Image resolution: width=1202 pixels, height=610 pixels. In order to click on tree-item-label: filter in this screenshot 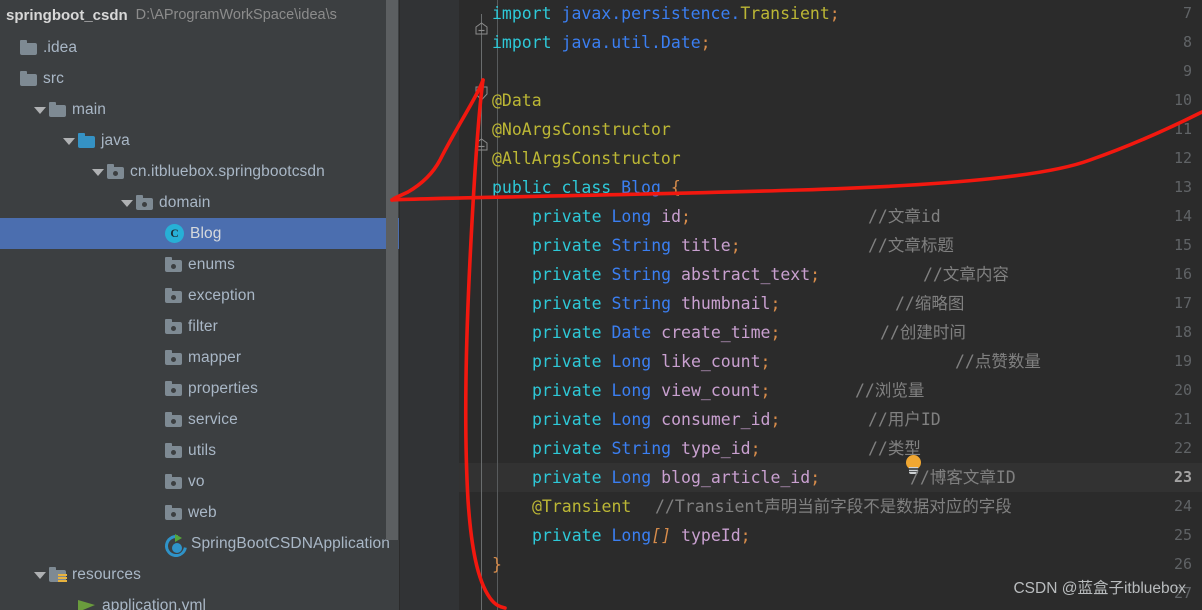, I will do `click(203, 326)`.